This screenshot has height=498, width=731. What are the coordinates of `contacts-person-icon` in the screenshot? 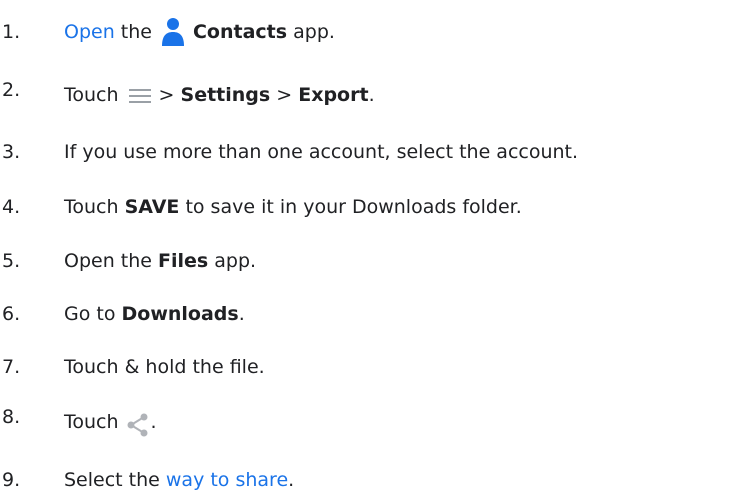 It's located at (173, 32).